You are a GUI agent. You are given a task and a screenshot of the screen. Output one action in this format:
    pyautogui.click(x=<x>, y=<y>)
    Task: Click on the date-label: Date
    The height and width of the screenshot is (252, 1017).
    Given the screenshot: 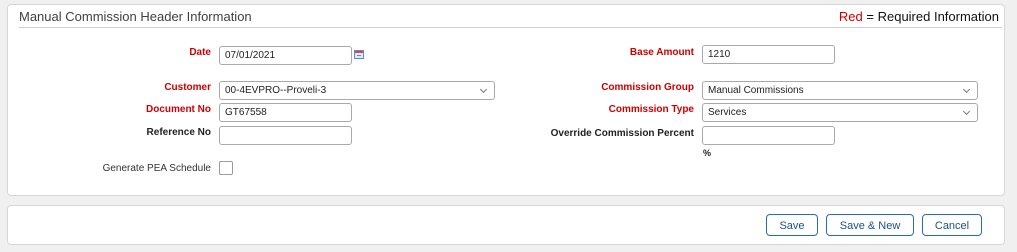 What is the action you would take?
    pyautogui.click(x=200, y=52)
    